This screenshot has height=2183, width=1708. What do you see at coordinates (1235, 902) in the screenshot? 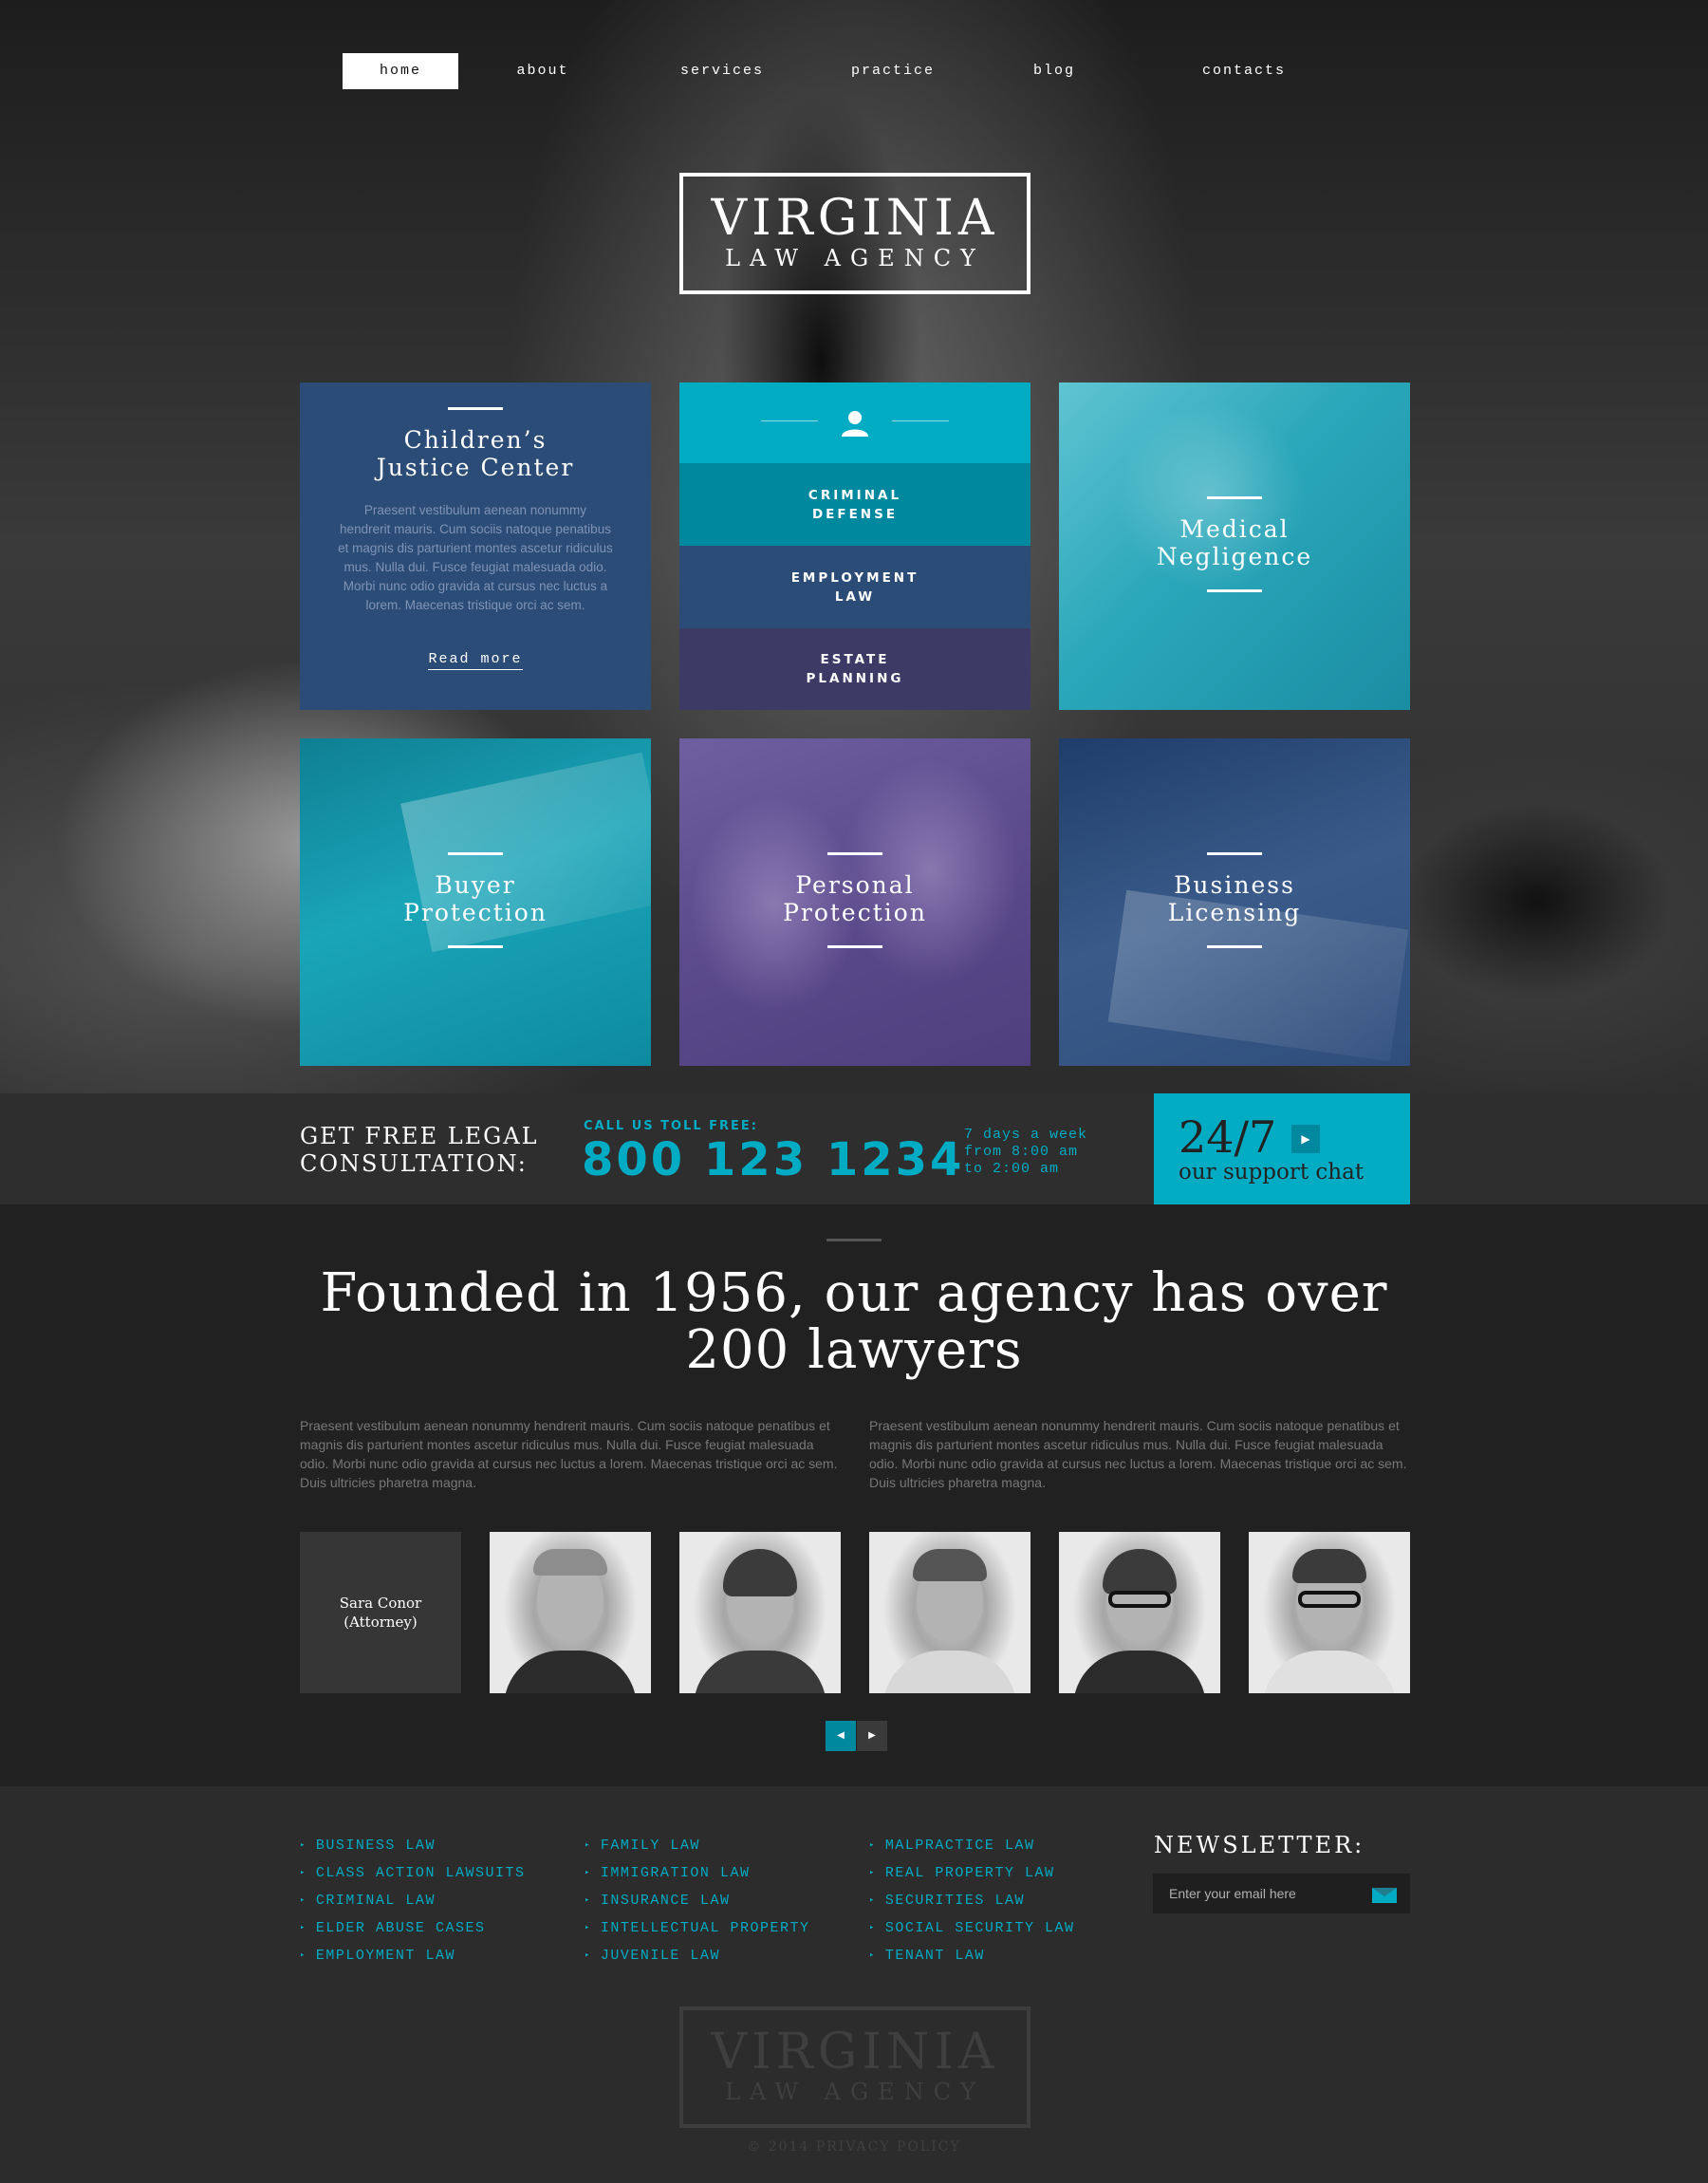
I see `tile-business-licensing: Business Licensing` at bounding box center [1235, 902].